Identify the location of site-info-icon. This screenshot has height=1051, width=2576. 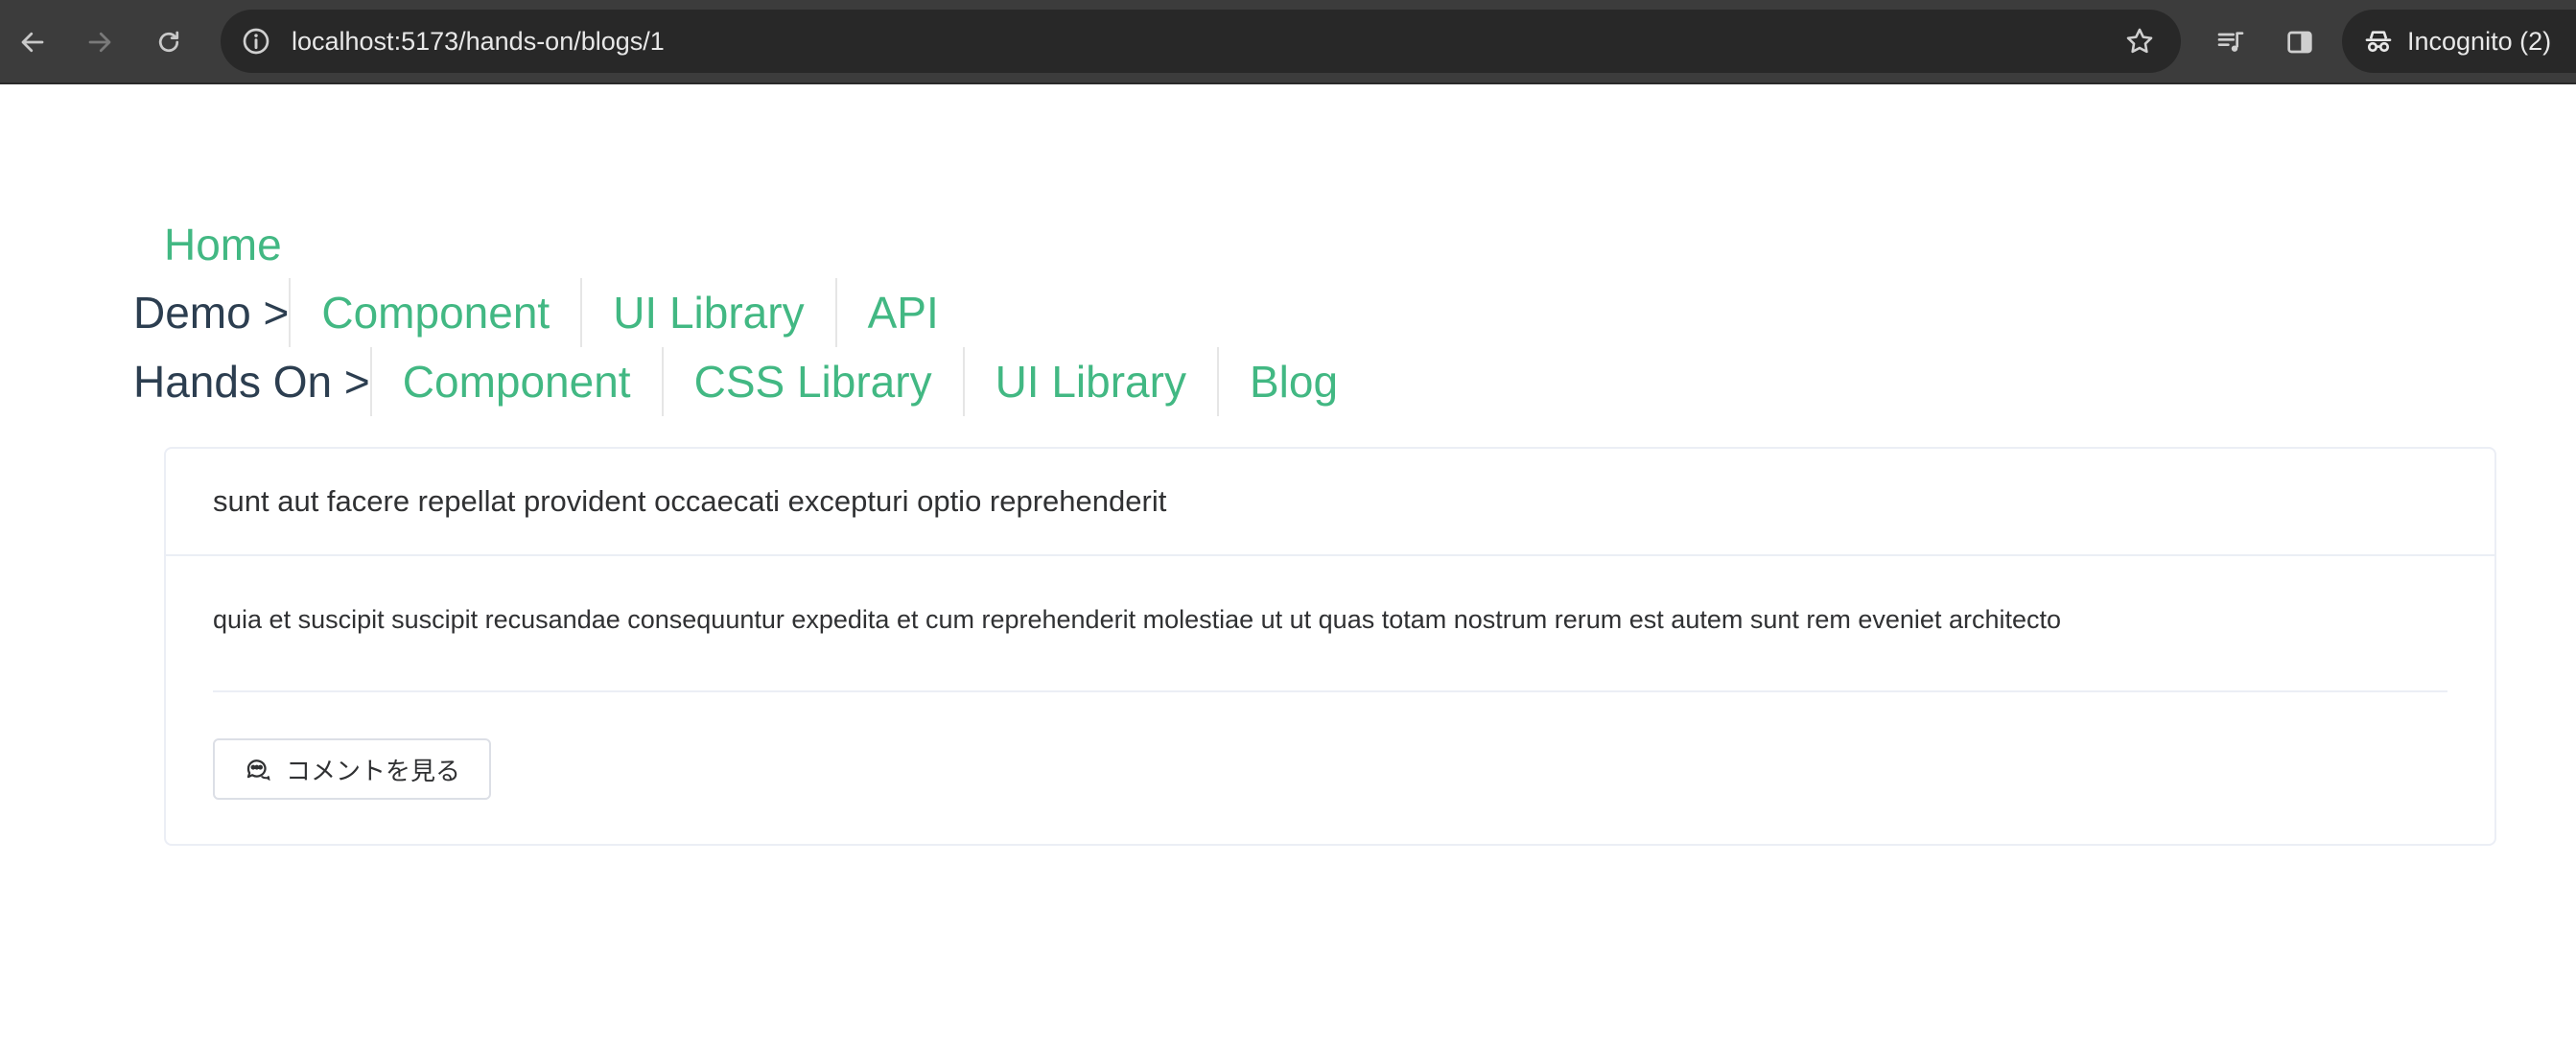
(256, 41).